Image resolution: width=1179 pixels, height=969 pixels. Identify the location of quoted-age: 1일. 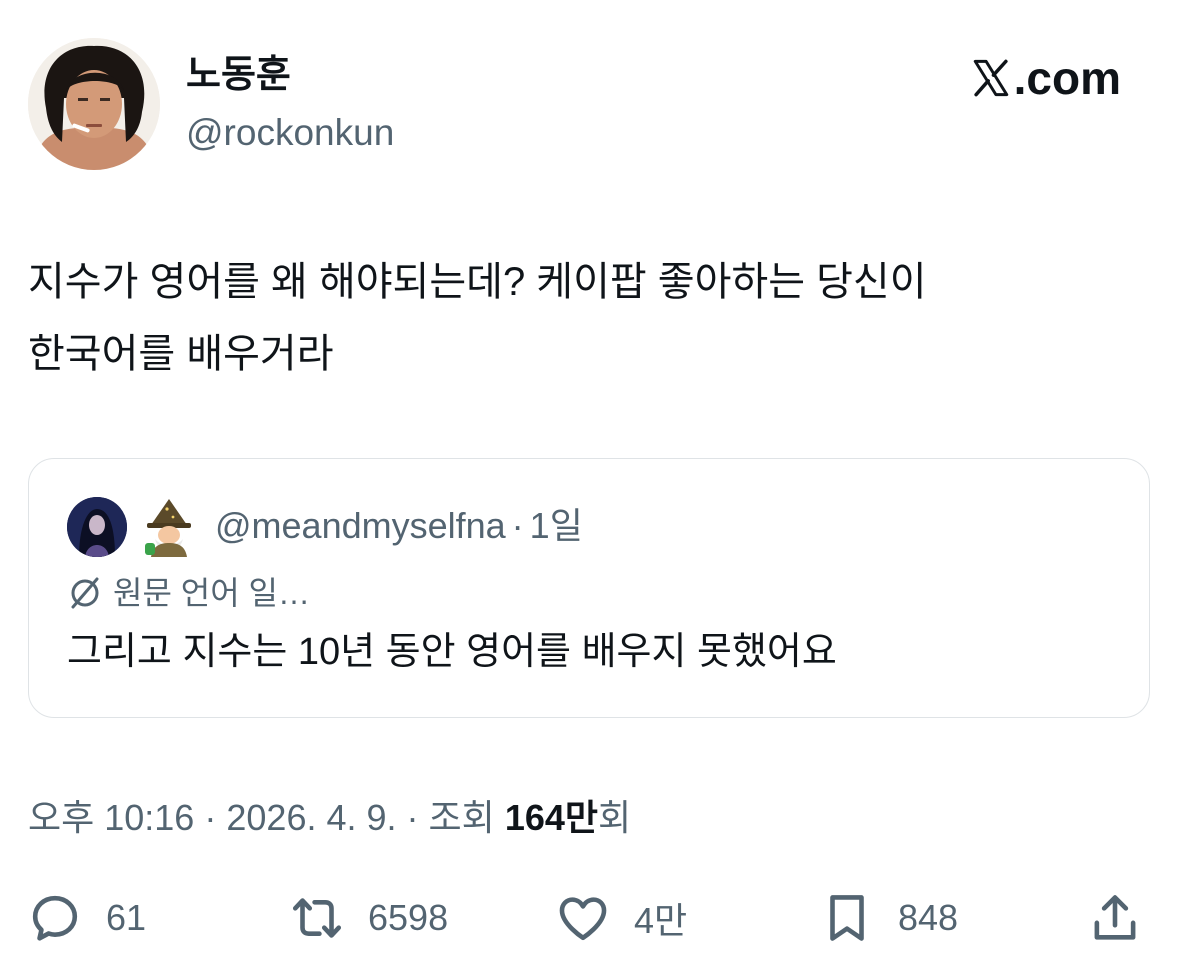
(556, 525).